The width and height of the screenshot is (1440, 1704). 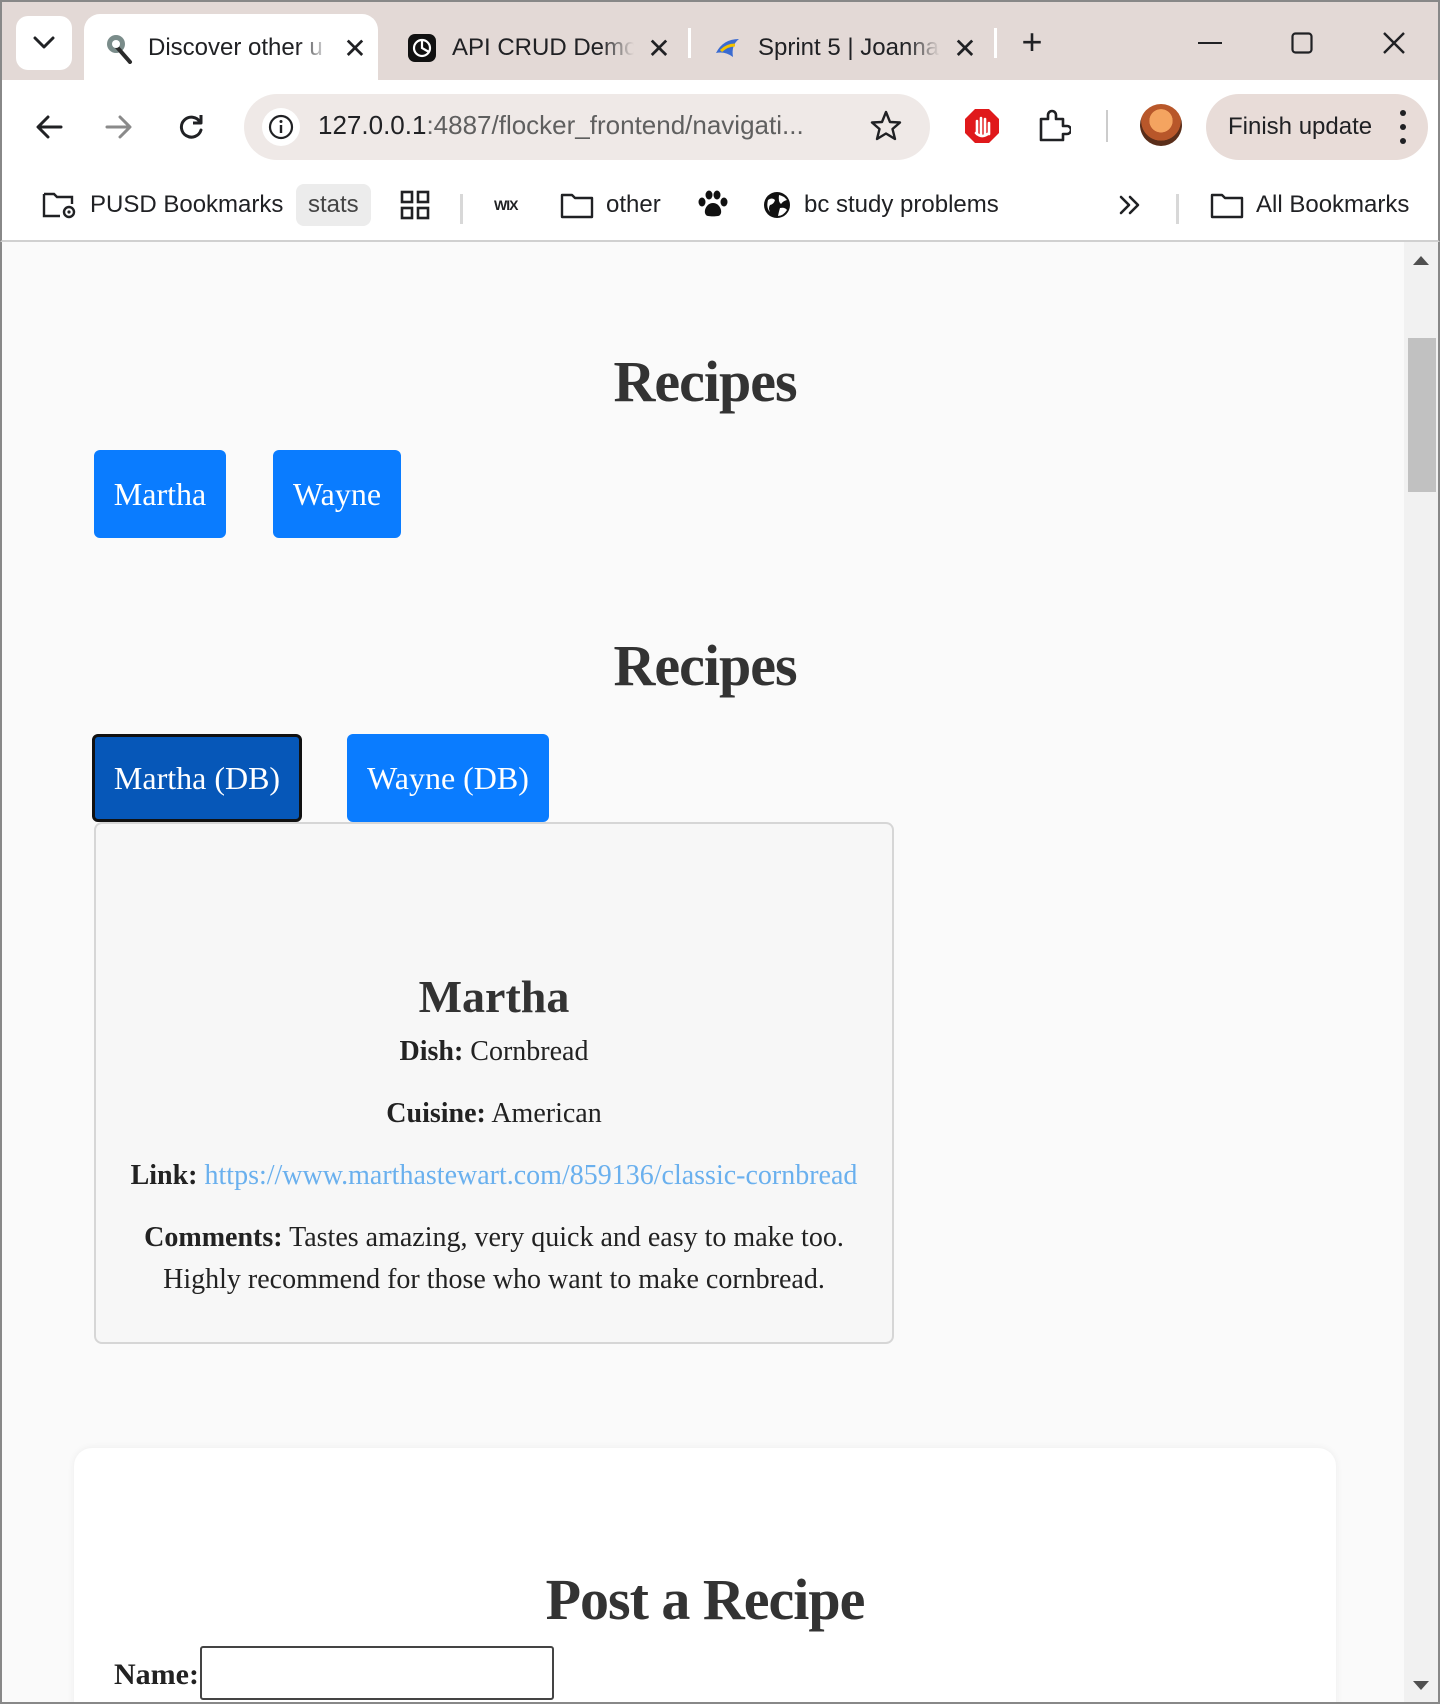 What do you see at coordinates (705, 381) in the screenshot?
I see `recipes-heading: Recipes` at bounding box center [705, 381].